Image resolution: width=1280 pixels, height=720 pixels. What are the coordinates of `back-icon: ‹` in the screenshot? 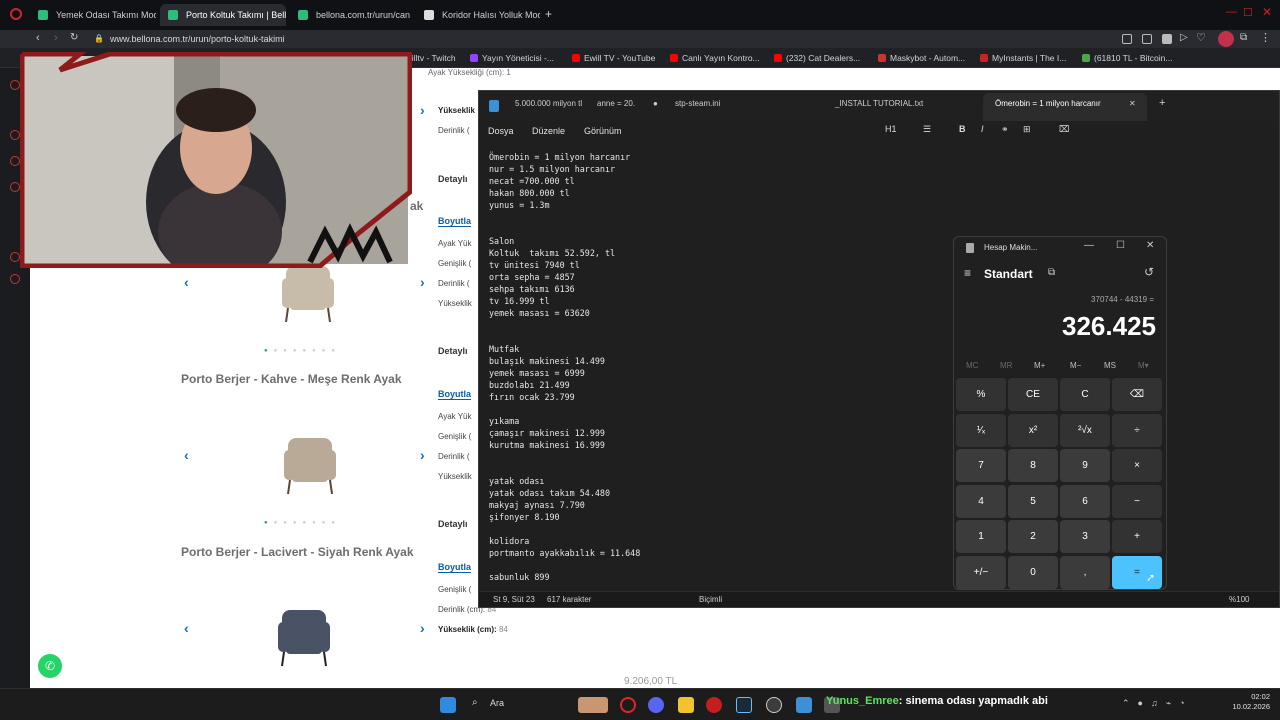 It's located at (38, 38).